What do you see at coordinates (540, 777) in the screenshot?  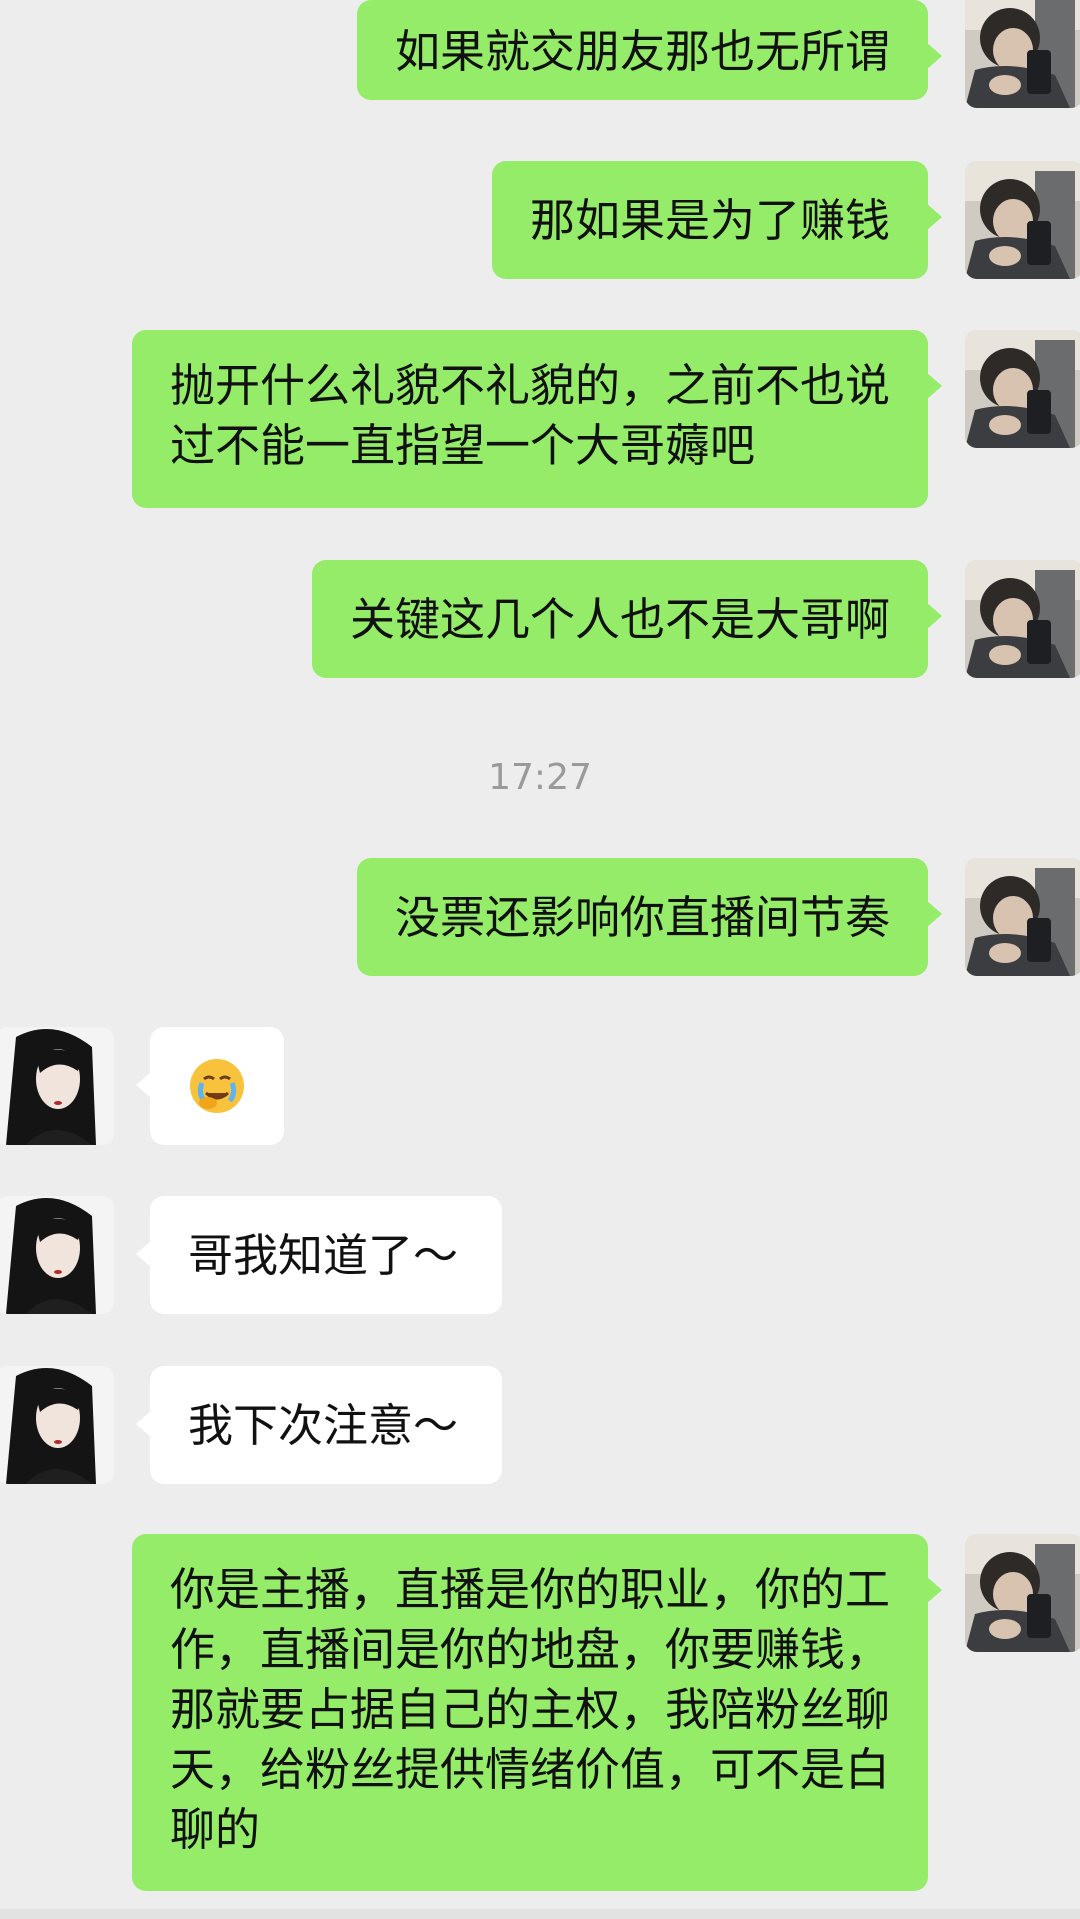 I see `message-timestamp: 17:27` at bounding box center [540, 777].